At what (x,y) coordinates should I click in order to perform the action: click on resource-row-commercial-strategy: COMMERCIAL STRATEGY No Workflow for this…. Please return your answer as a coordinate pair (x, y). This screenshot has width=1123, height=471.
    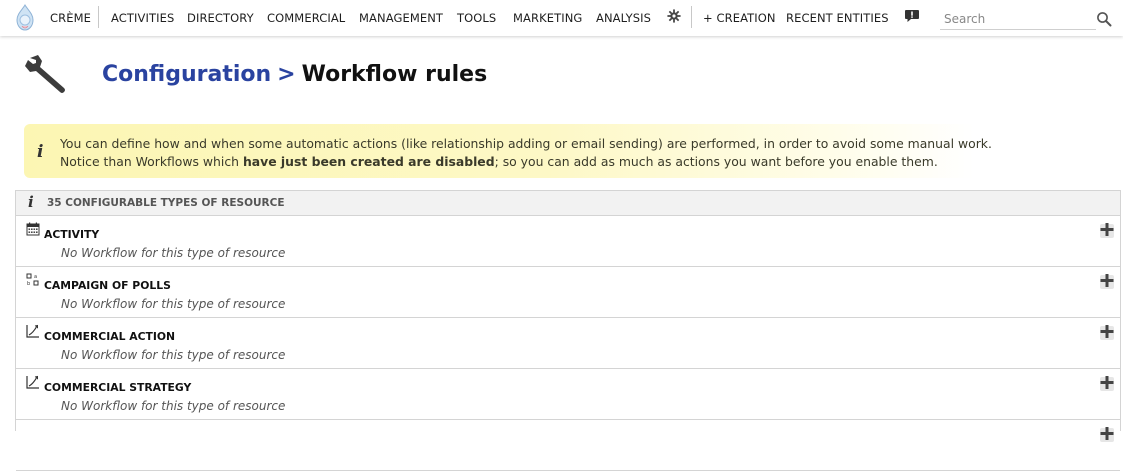
    Looking at the image, I should click on (568, 394).